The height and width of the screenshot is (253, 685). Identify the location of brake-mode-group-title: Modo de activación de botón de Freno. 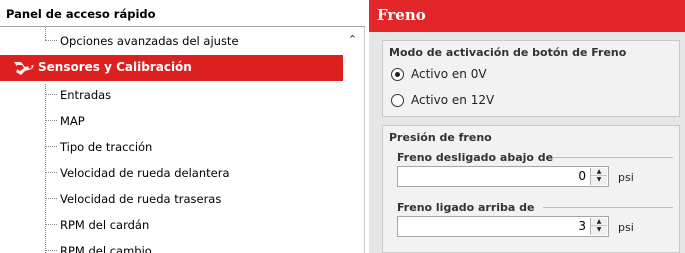
(508, 52).